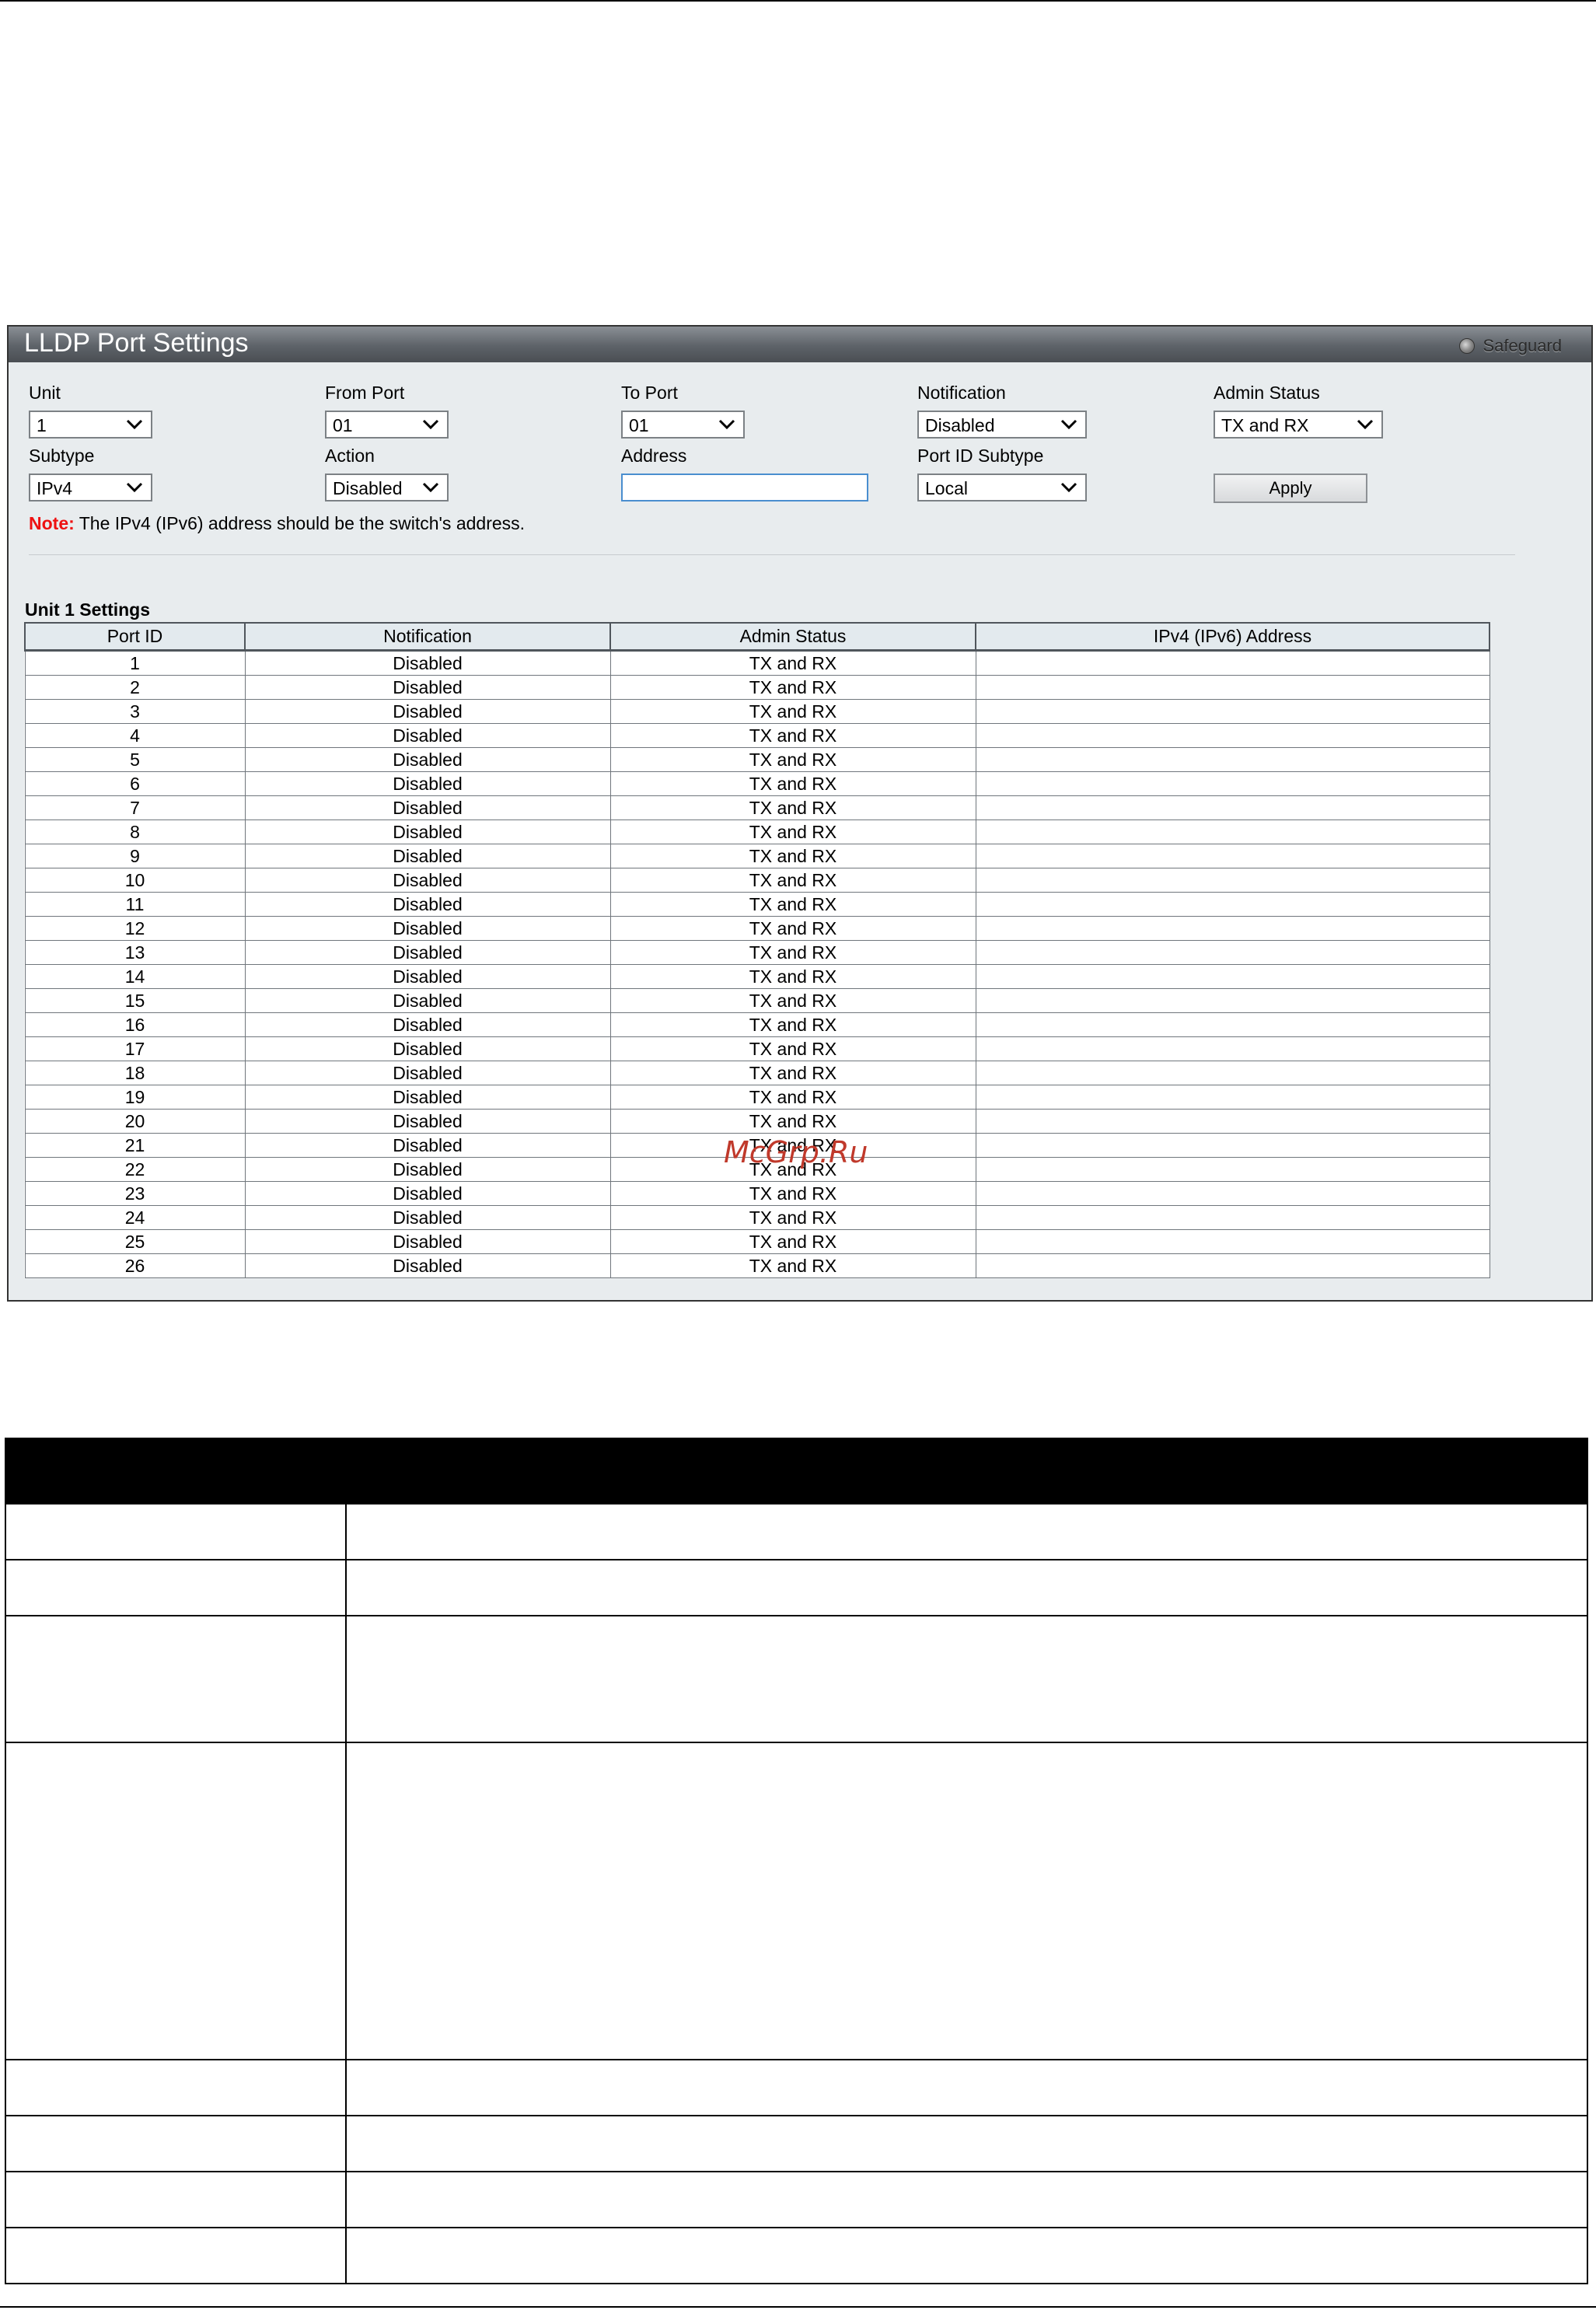 This screenshot has height=2310, width=1596. What do you see at coordinates (135, 1073) in the screenshot?
I see `port-id-cell: 18` at bounding box center [135, 1073].